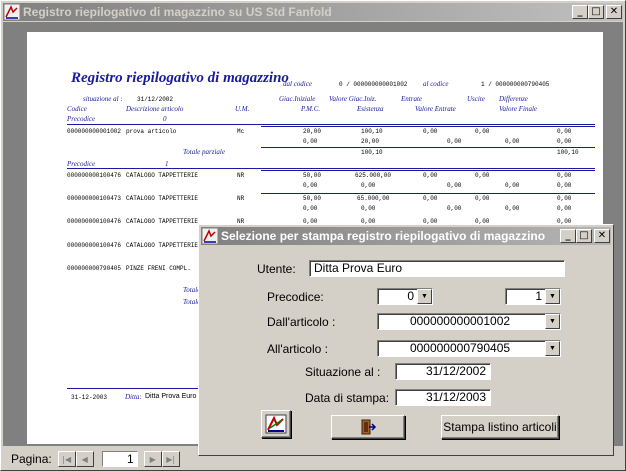  I want to click on dall-articolo-select: 000000000001002 ▼, so click(469, 321).